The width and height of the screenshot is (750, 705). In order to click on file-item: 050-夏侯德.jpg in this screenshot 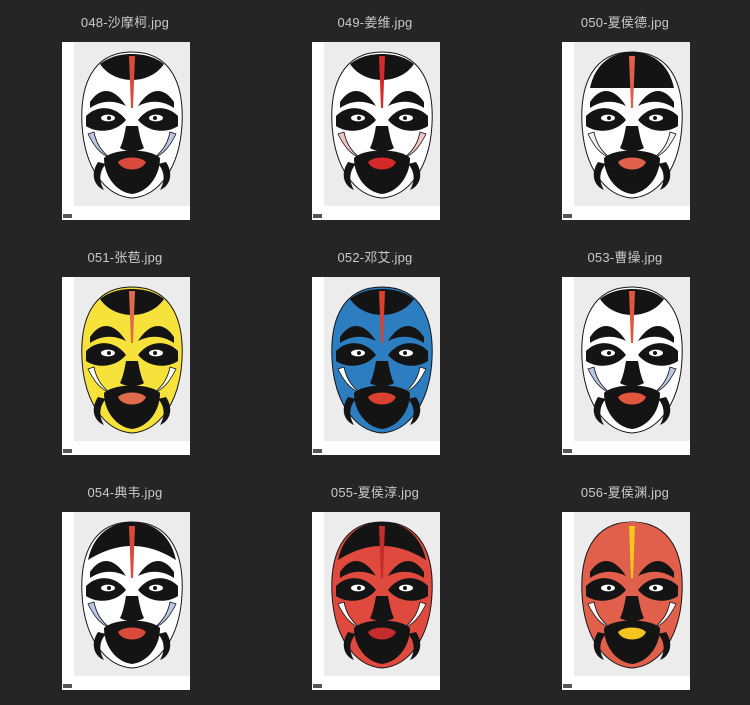, I will do `click(625, 117)`.